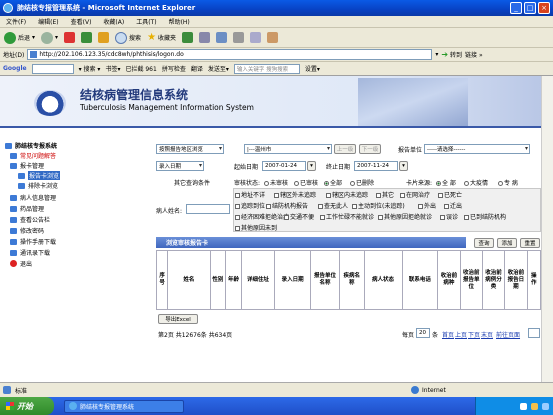  What do you see at coordinates (222, 37) in the screenshot?
I see `mail-icon` at bounding box center [222, 37].